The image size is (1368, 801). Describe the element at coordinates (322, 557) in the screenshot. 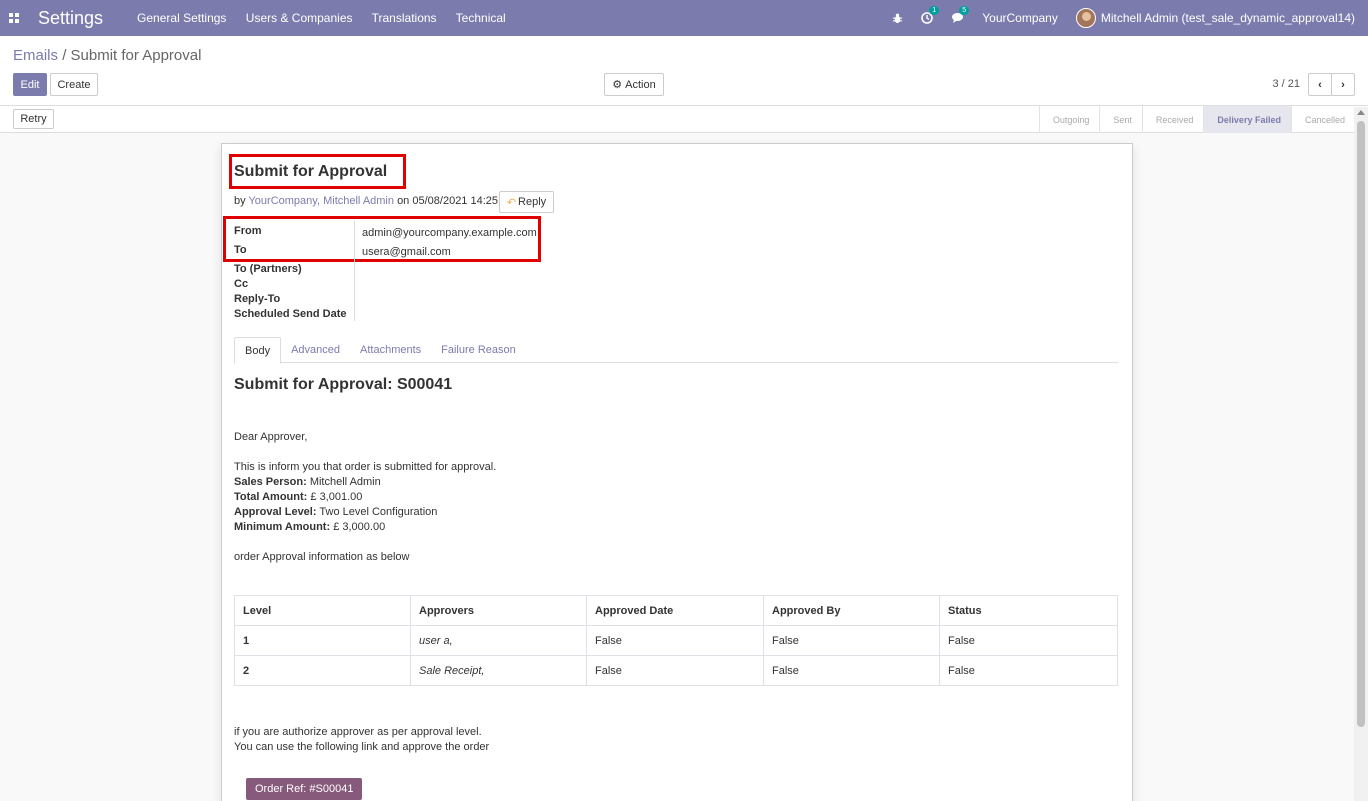

I see `body-info: order Approval information as below` at that location.